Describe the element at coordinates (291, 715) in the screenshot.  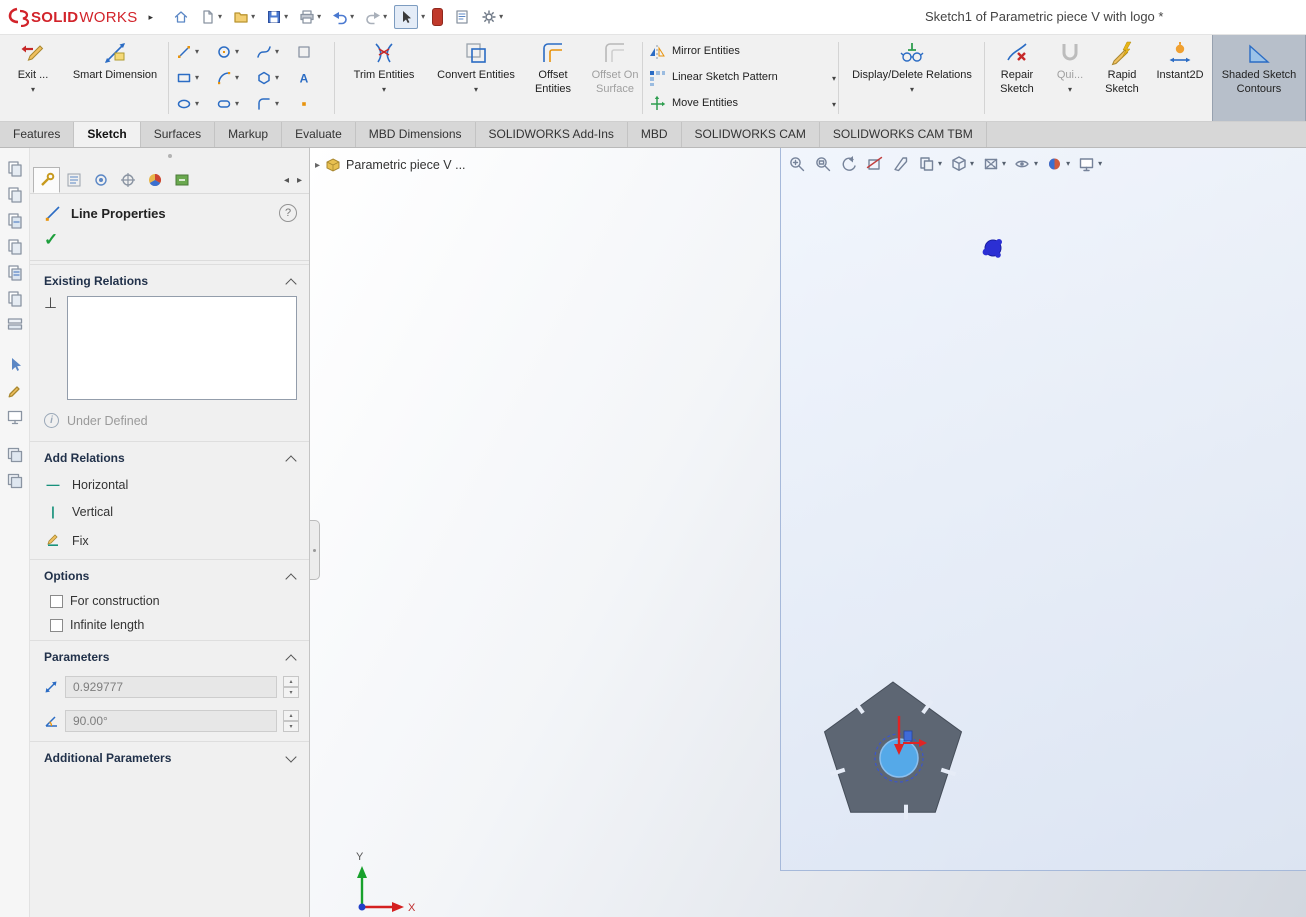
I see `spin-up-icon: ▴` at that location.